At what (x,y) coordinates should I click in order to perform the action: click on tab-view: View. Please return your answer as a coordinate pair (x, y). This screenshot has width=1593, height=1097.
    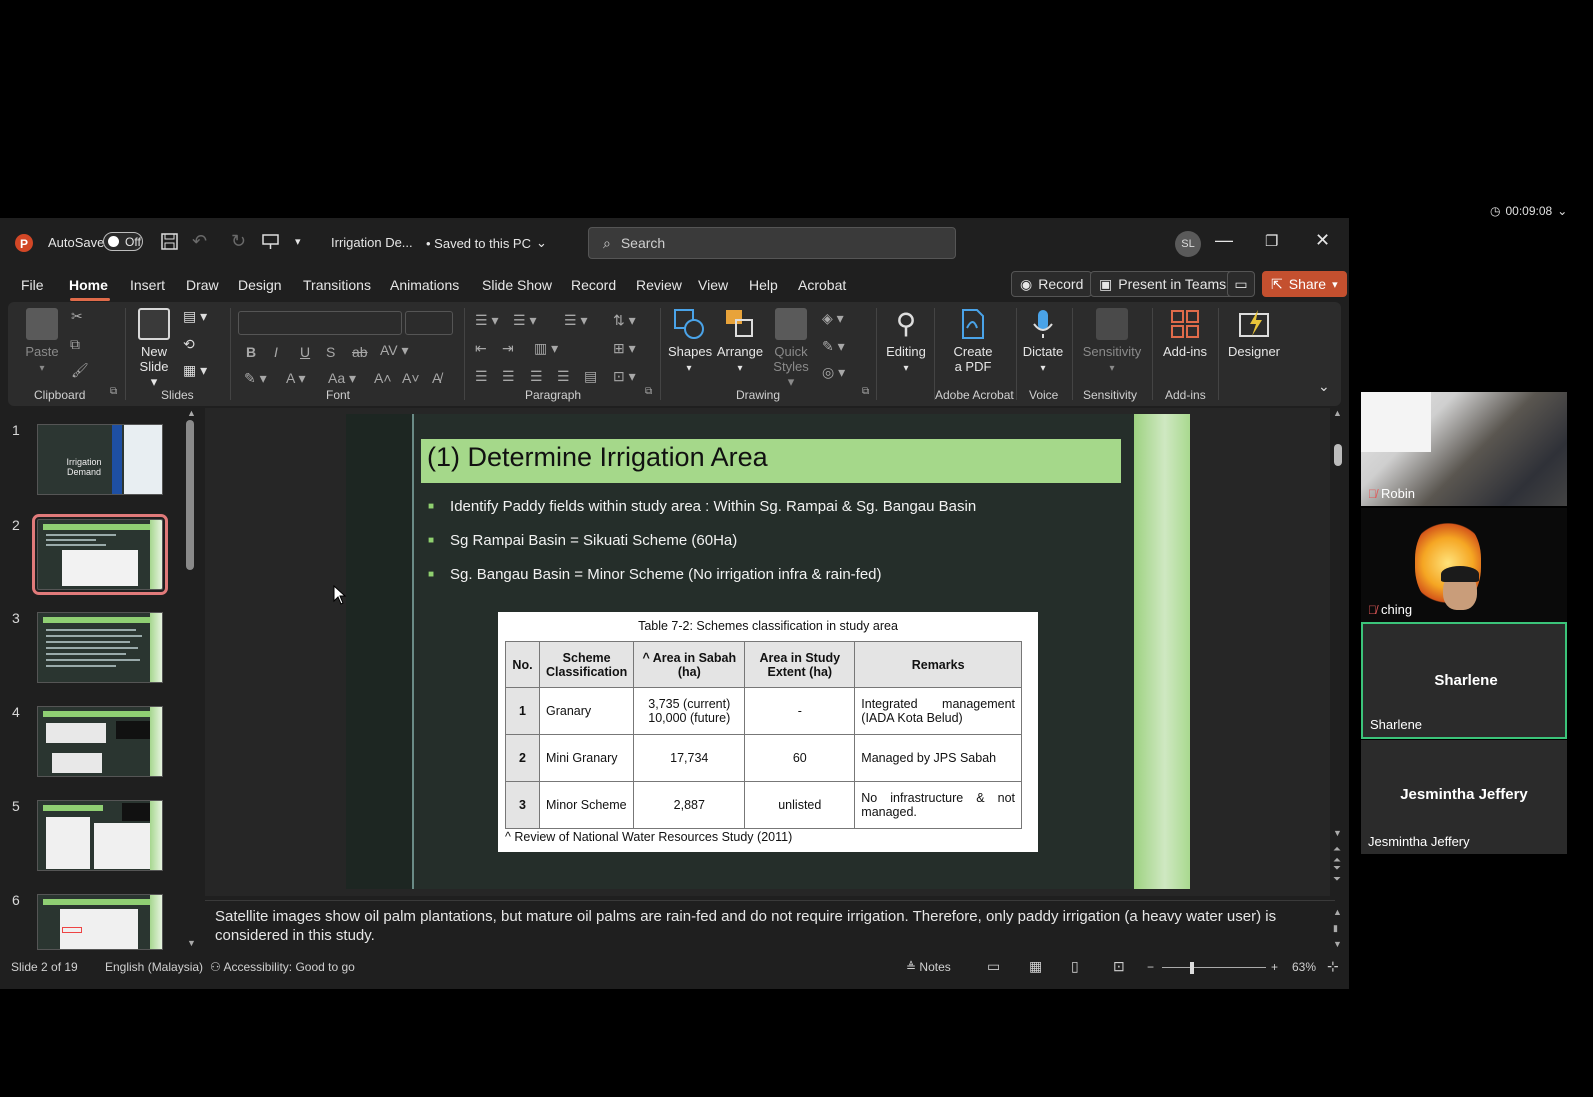
    Looking at the image, I should click on (713, 285).